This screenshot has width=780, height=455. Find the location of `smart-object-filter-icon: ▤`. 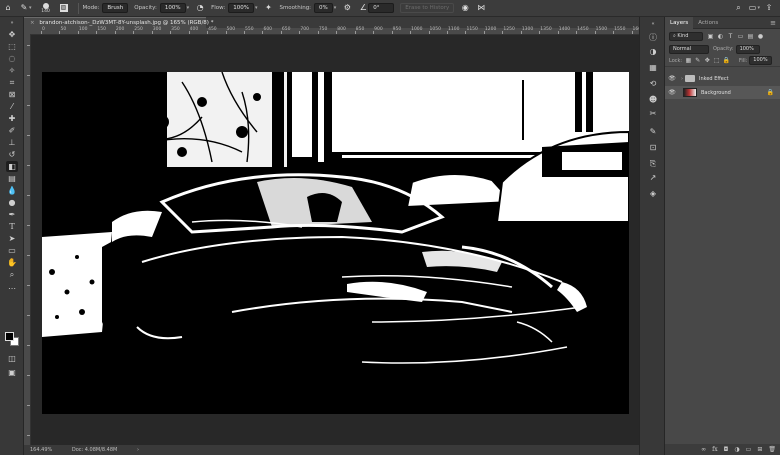

smart-object-filter-icon: ▤ is located at coordinates (750, 36).